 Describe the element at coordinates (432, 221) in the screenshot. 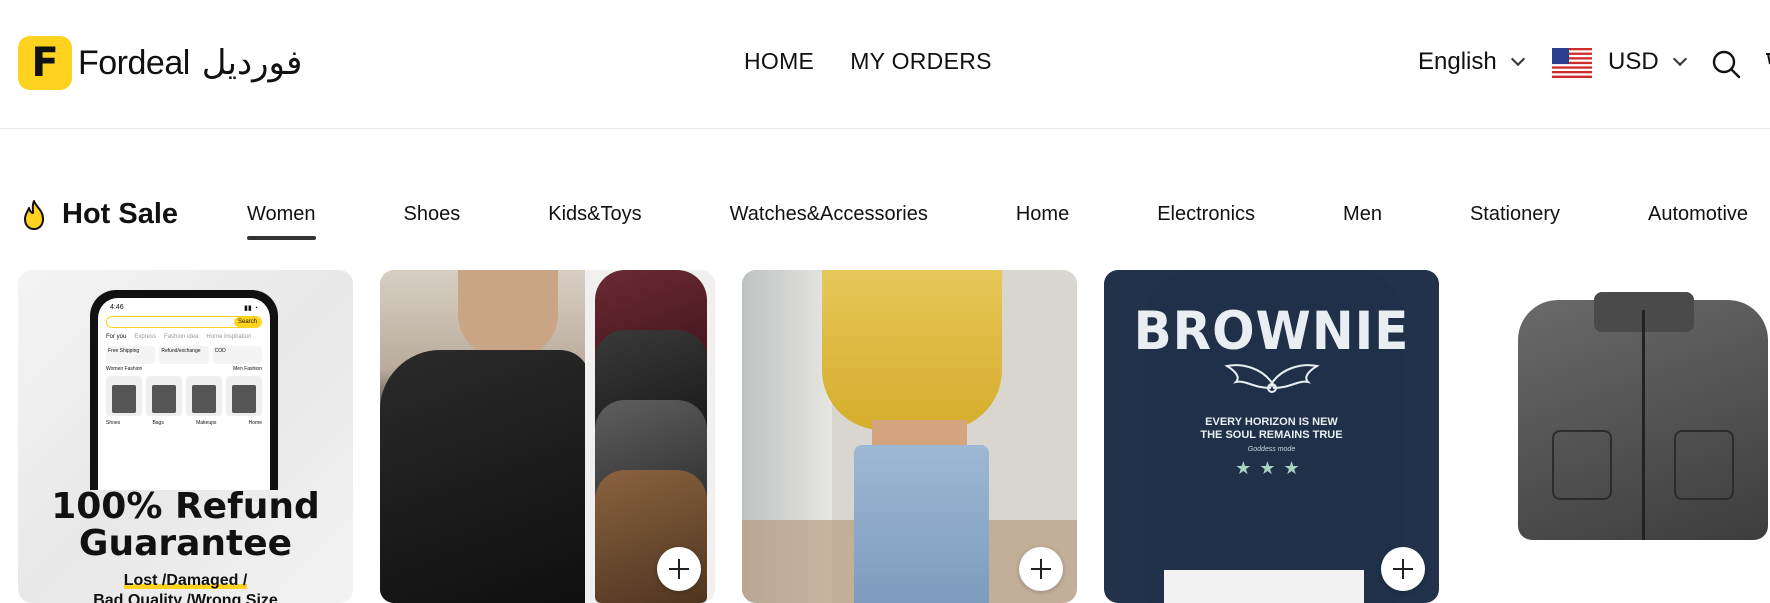

I see `tab-shoes: Shoes` at that location.